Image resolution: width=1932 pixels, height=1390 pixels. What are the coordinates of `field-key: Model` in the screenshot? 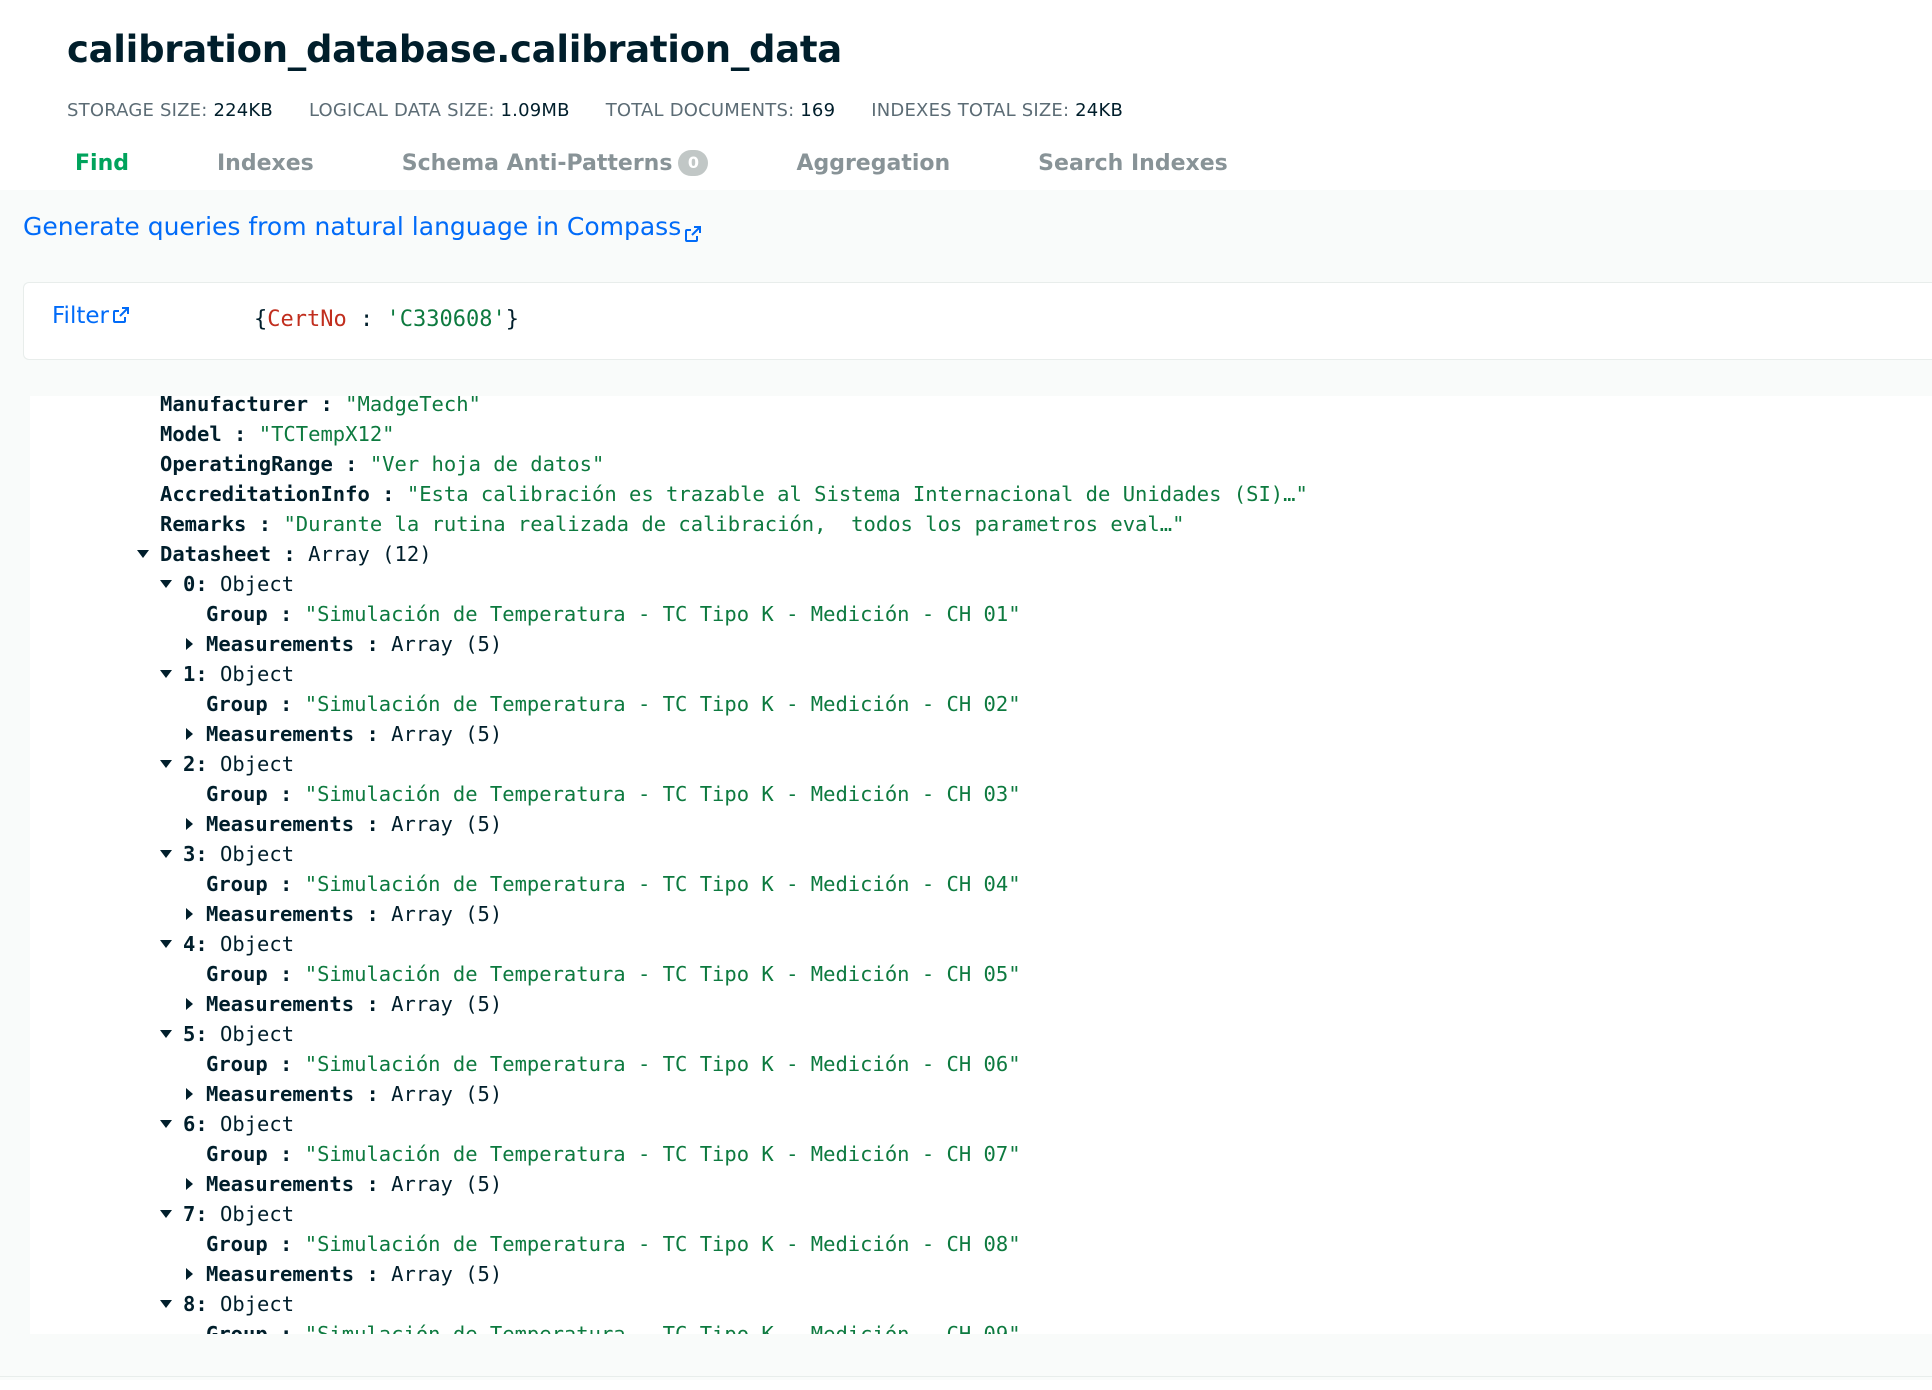 It's located at (191, 434).